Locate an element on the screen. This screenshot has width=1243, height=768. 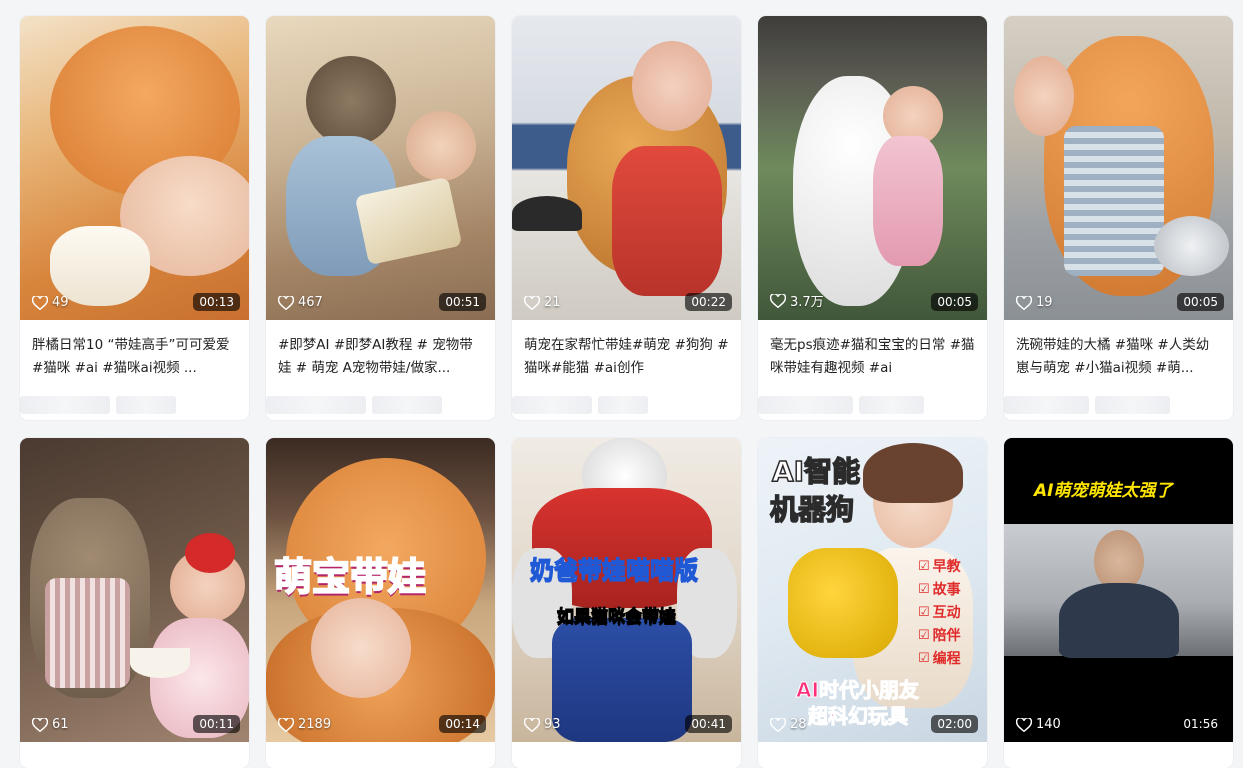
overlay-slogan-line2: 超科幻玩具 is located at coordinates (858, 716).